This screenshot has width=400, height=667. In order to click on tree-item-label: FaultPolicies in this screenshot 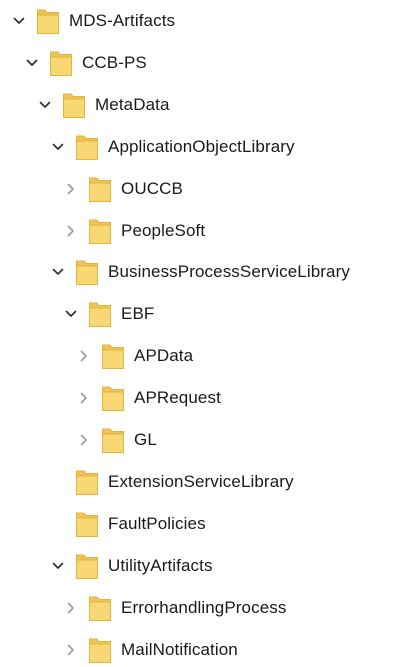, I will do `click(157, 523)`.